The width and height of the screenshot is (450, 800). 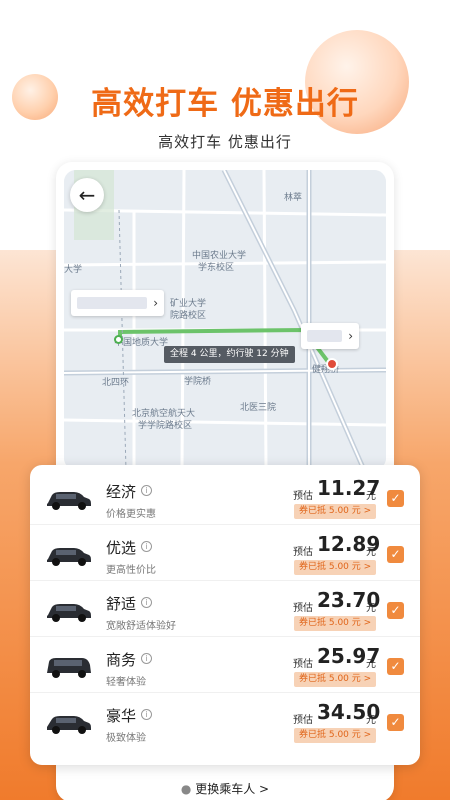 I want to click on map-label: 北四环, so click(x=116, y=383).